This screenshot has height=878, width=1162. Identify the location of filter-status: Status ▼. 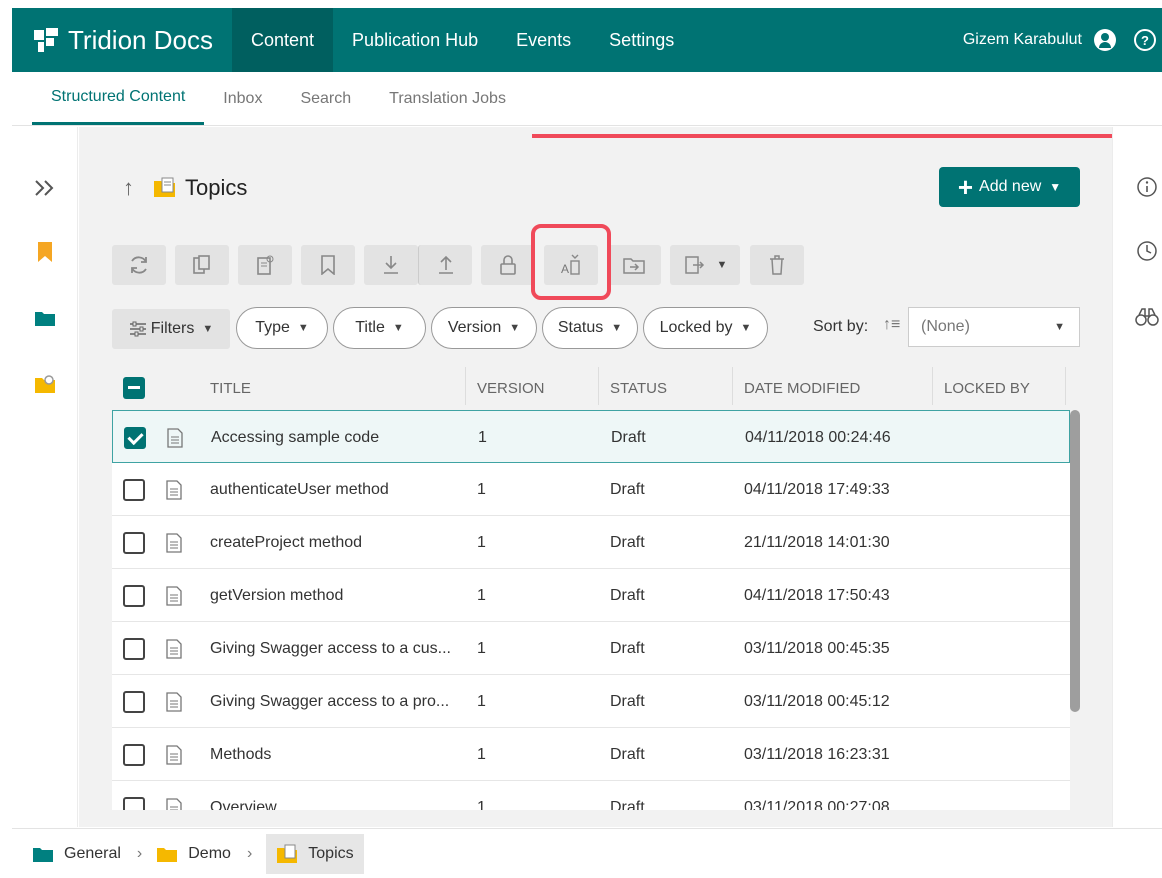
(590, 328).